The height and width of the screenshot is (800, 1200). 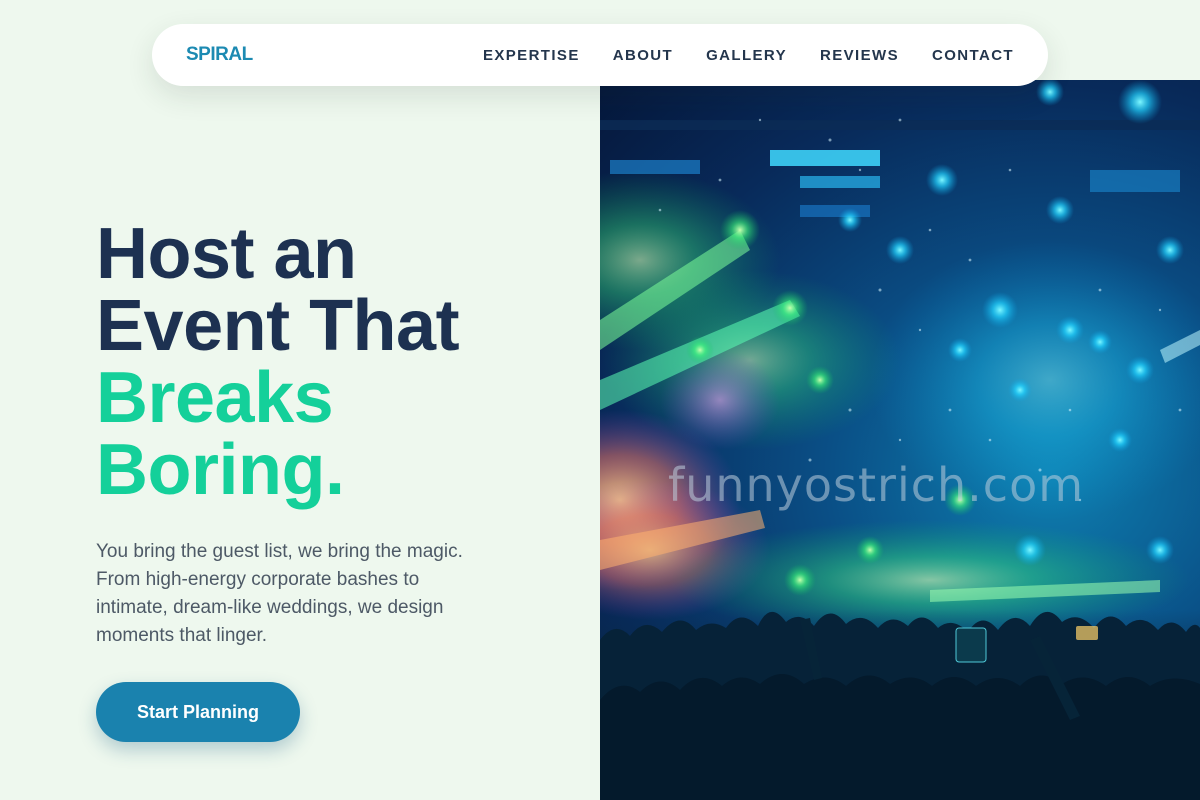 What do you see at coordinates (876, 485) in the screenshot?
I see `image-watermark: funnyostrich.com` at bounding box center [876, 485].